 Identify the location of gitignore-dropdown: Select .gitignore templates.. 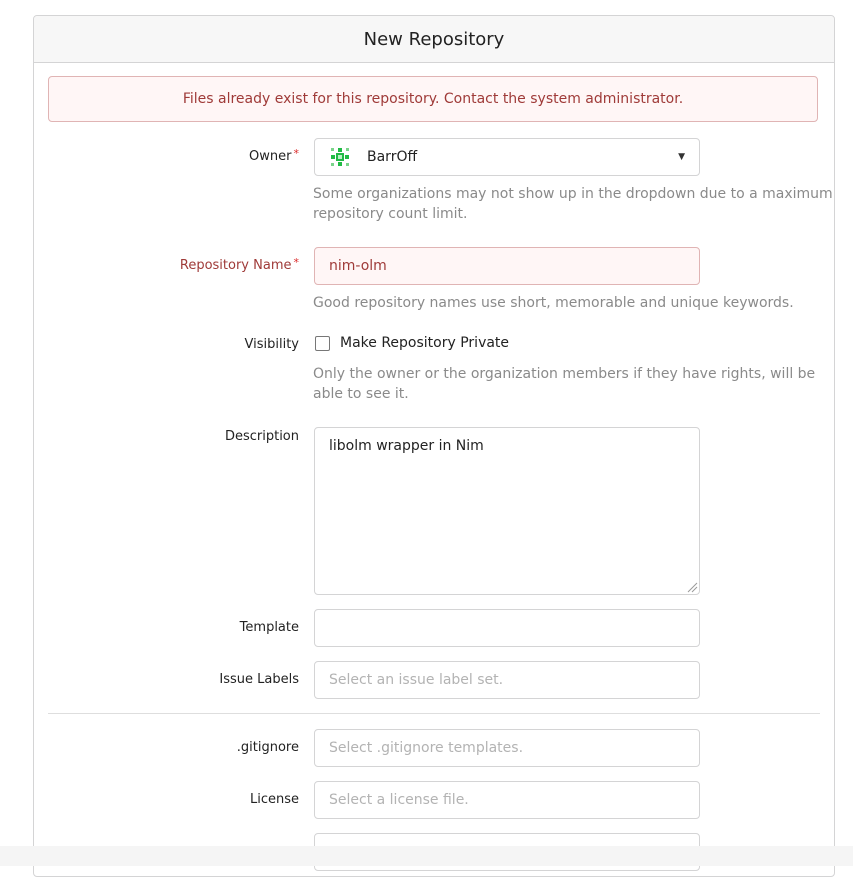
(507, 748).